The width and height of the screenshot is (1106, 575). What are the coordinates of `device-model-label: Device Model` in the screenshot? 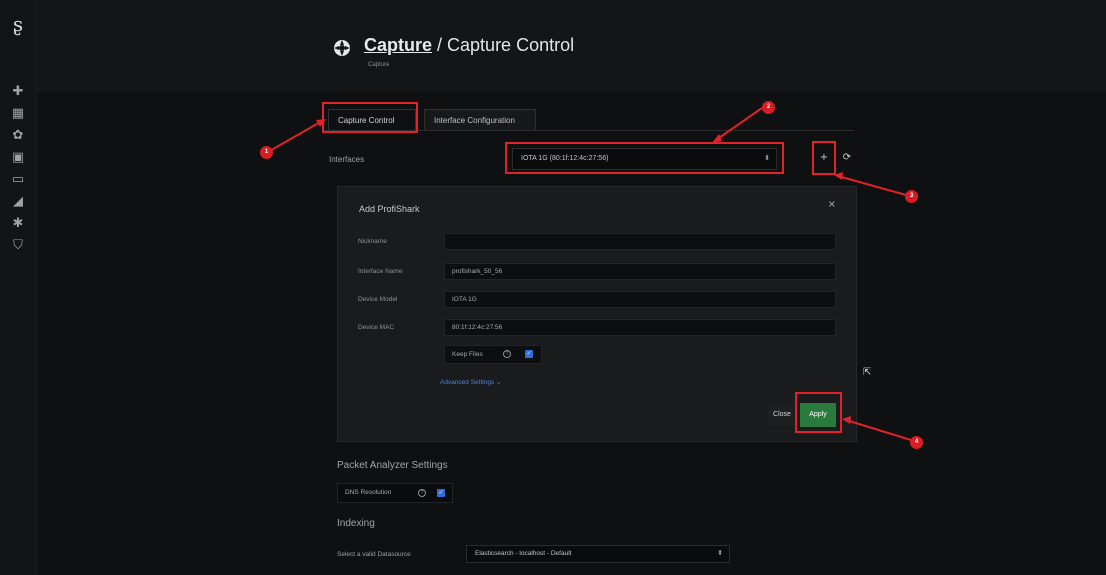 It's located at (378, 299).